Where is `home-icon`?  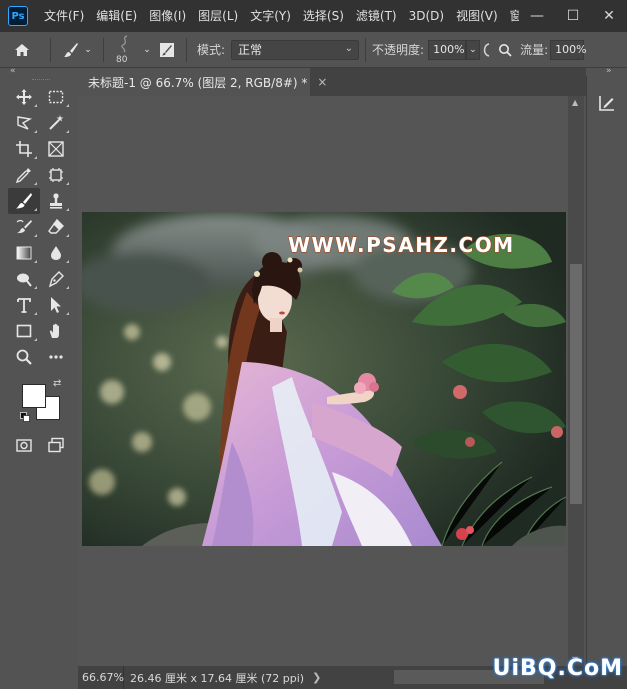
home-icon is located at coordinates (22, 50).